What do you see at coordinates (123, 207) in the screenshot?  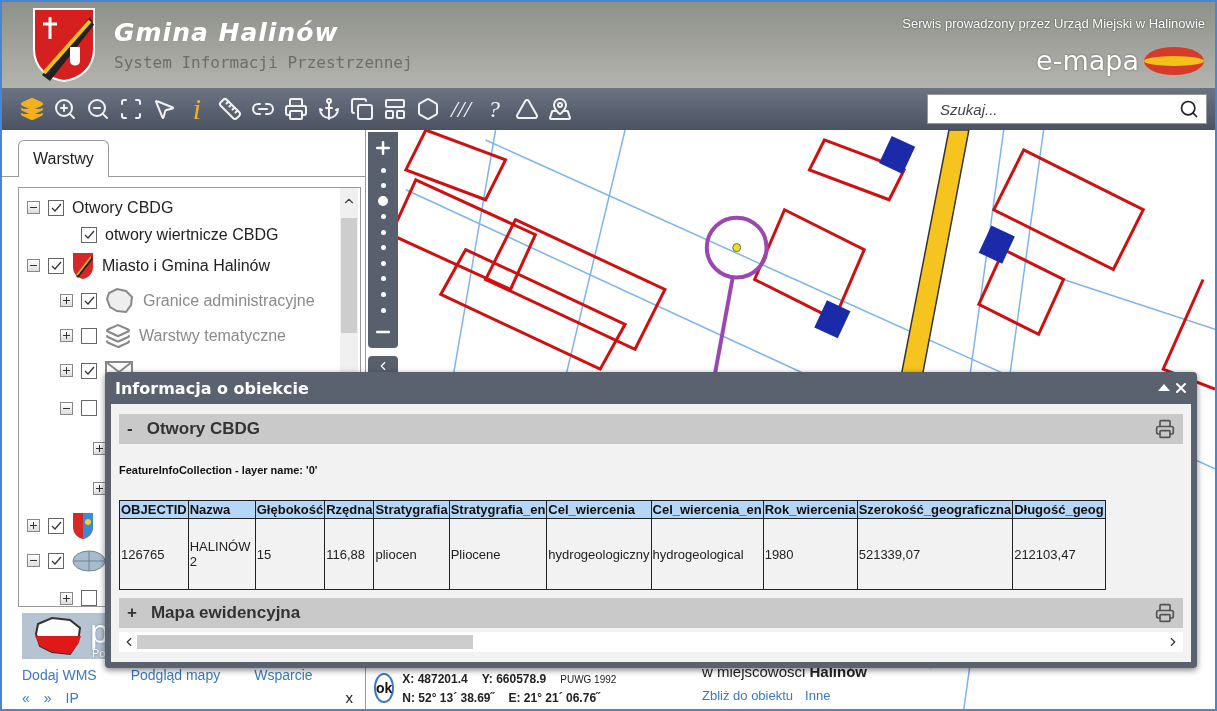 I see `layer-label: Otwory CBDG` at bounding box center [123, 207].